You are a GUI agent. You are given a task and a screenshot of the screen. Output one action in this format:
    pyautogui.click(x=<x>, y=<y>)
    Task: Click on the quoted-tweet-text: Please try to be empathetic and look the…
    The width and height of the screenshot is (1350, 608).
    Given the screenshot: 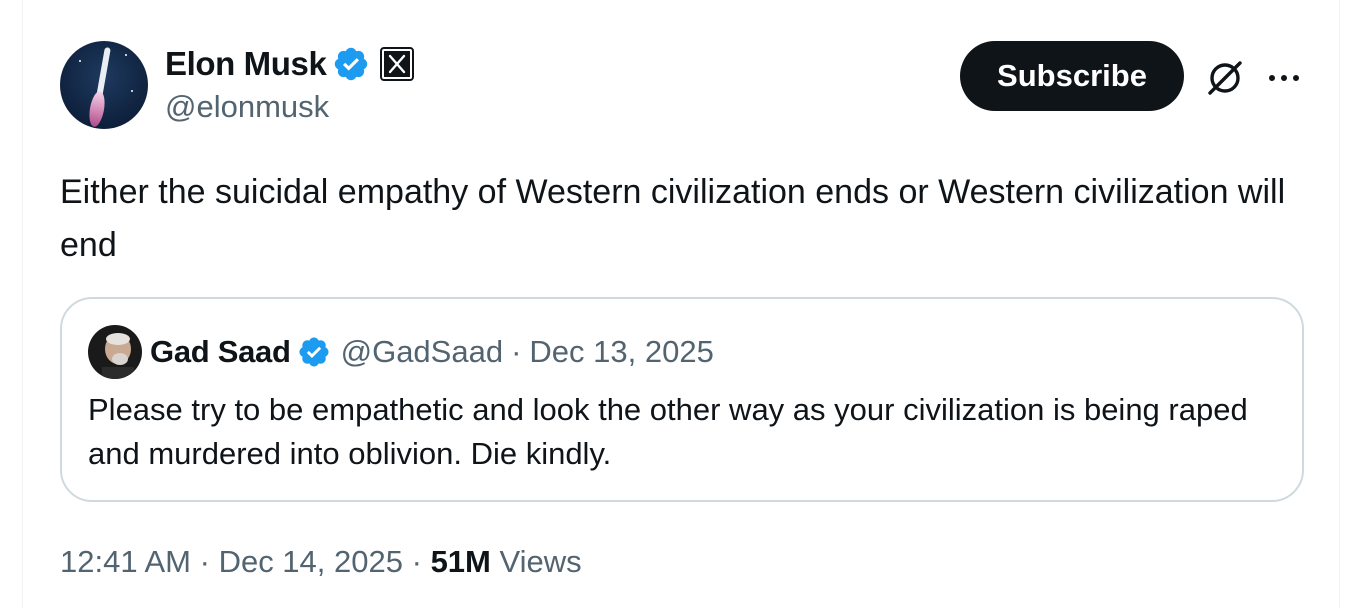 What is the action you would take?
    pyautogui.click(x=668, y=431)
    